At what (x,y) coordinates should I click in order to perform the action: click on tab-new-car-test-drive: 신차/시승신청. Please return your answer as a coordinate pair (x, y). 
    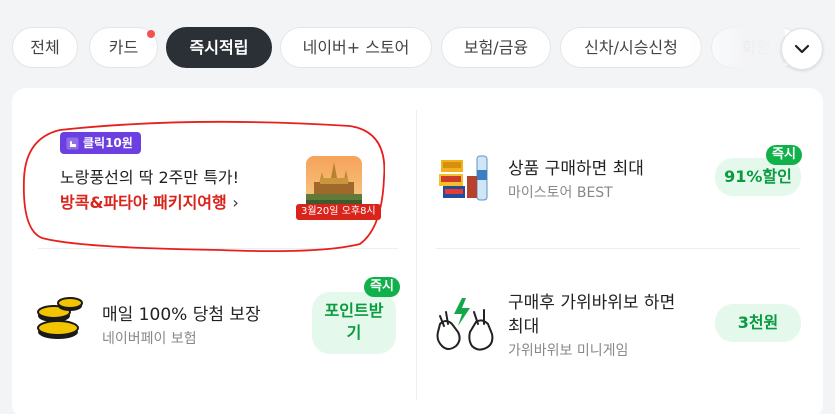
    Looking at the image, I should click on (631, 47).